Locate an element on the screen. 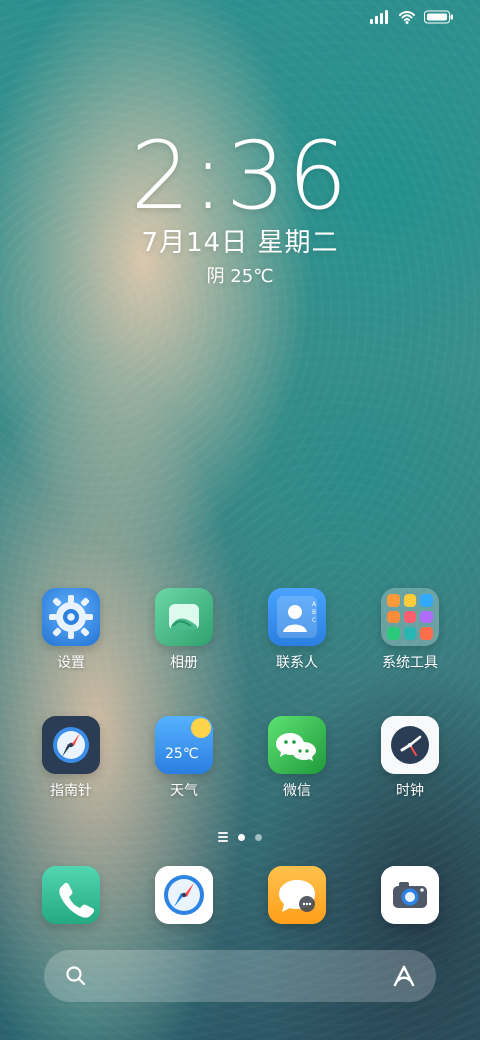 Image resolution: width=480 pixels, height=1040 pixels. status-bar is located at coordinates (412, 17).